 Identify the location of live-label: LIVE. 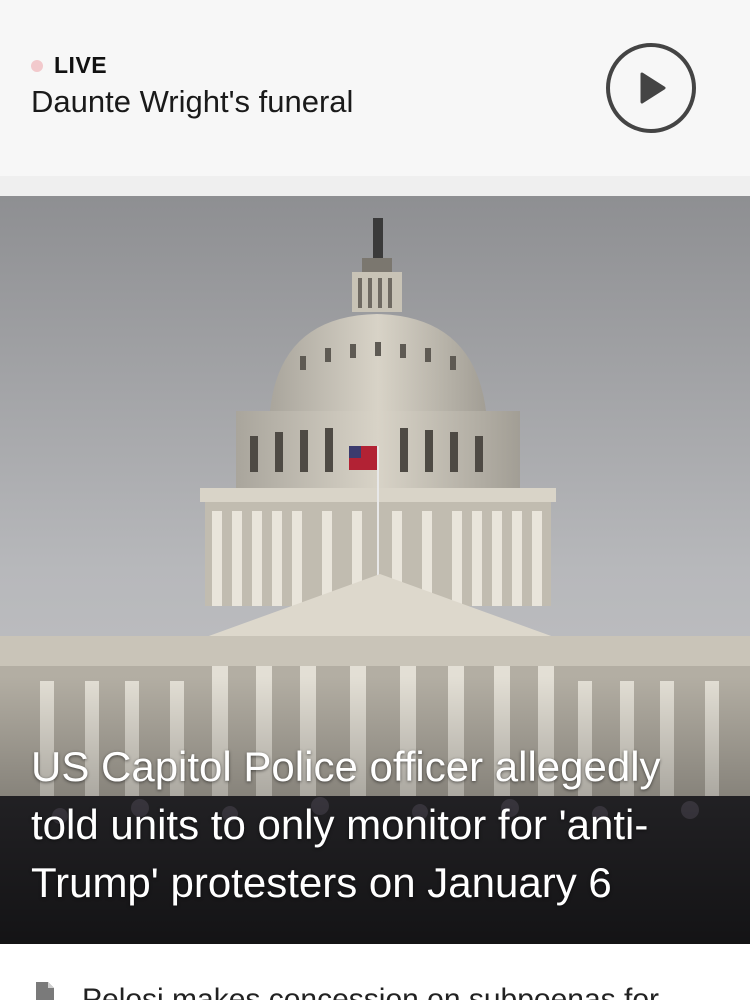
(81, 65).